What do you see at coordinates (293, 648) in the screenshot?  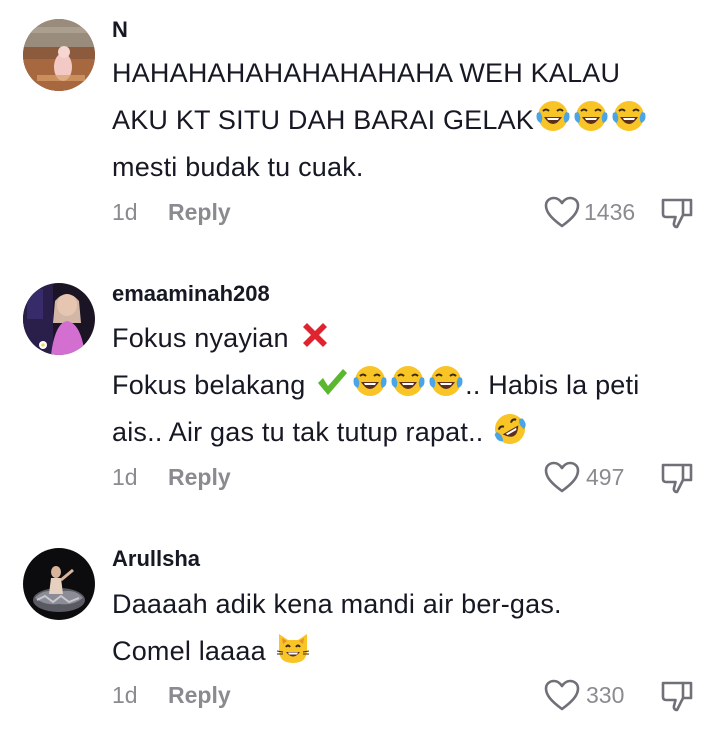 I see `grinning-cat-icon` at bounding box center [293, 648].